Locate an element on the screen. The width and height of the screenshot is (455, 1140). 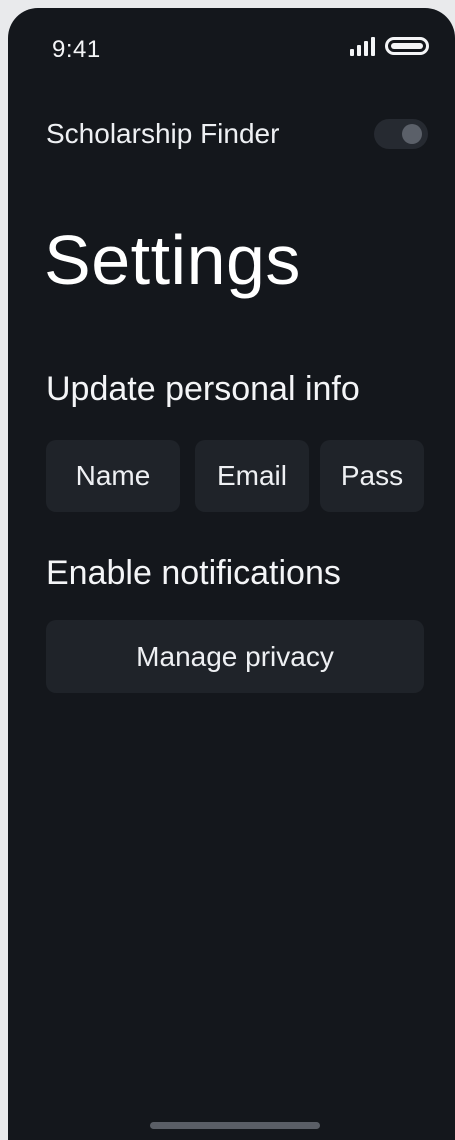
personal-info-heading: Update personal info is located at coordinates (203, 389).